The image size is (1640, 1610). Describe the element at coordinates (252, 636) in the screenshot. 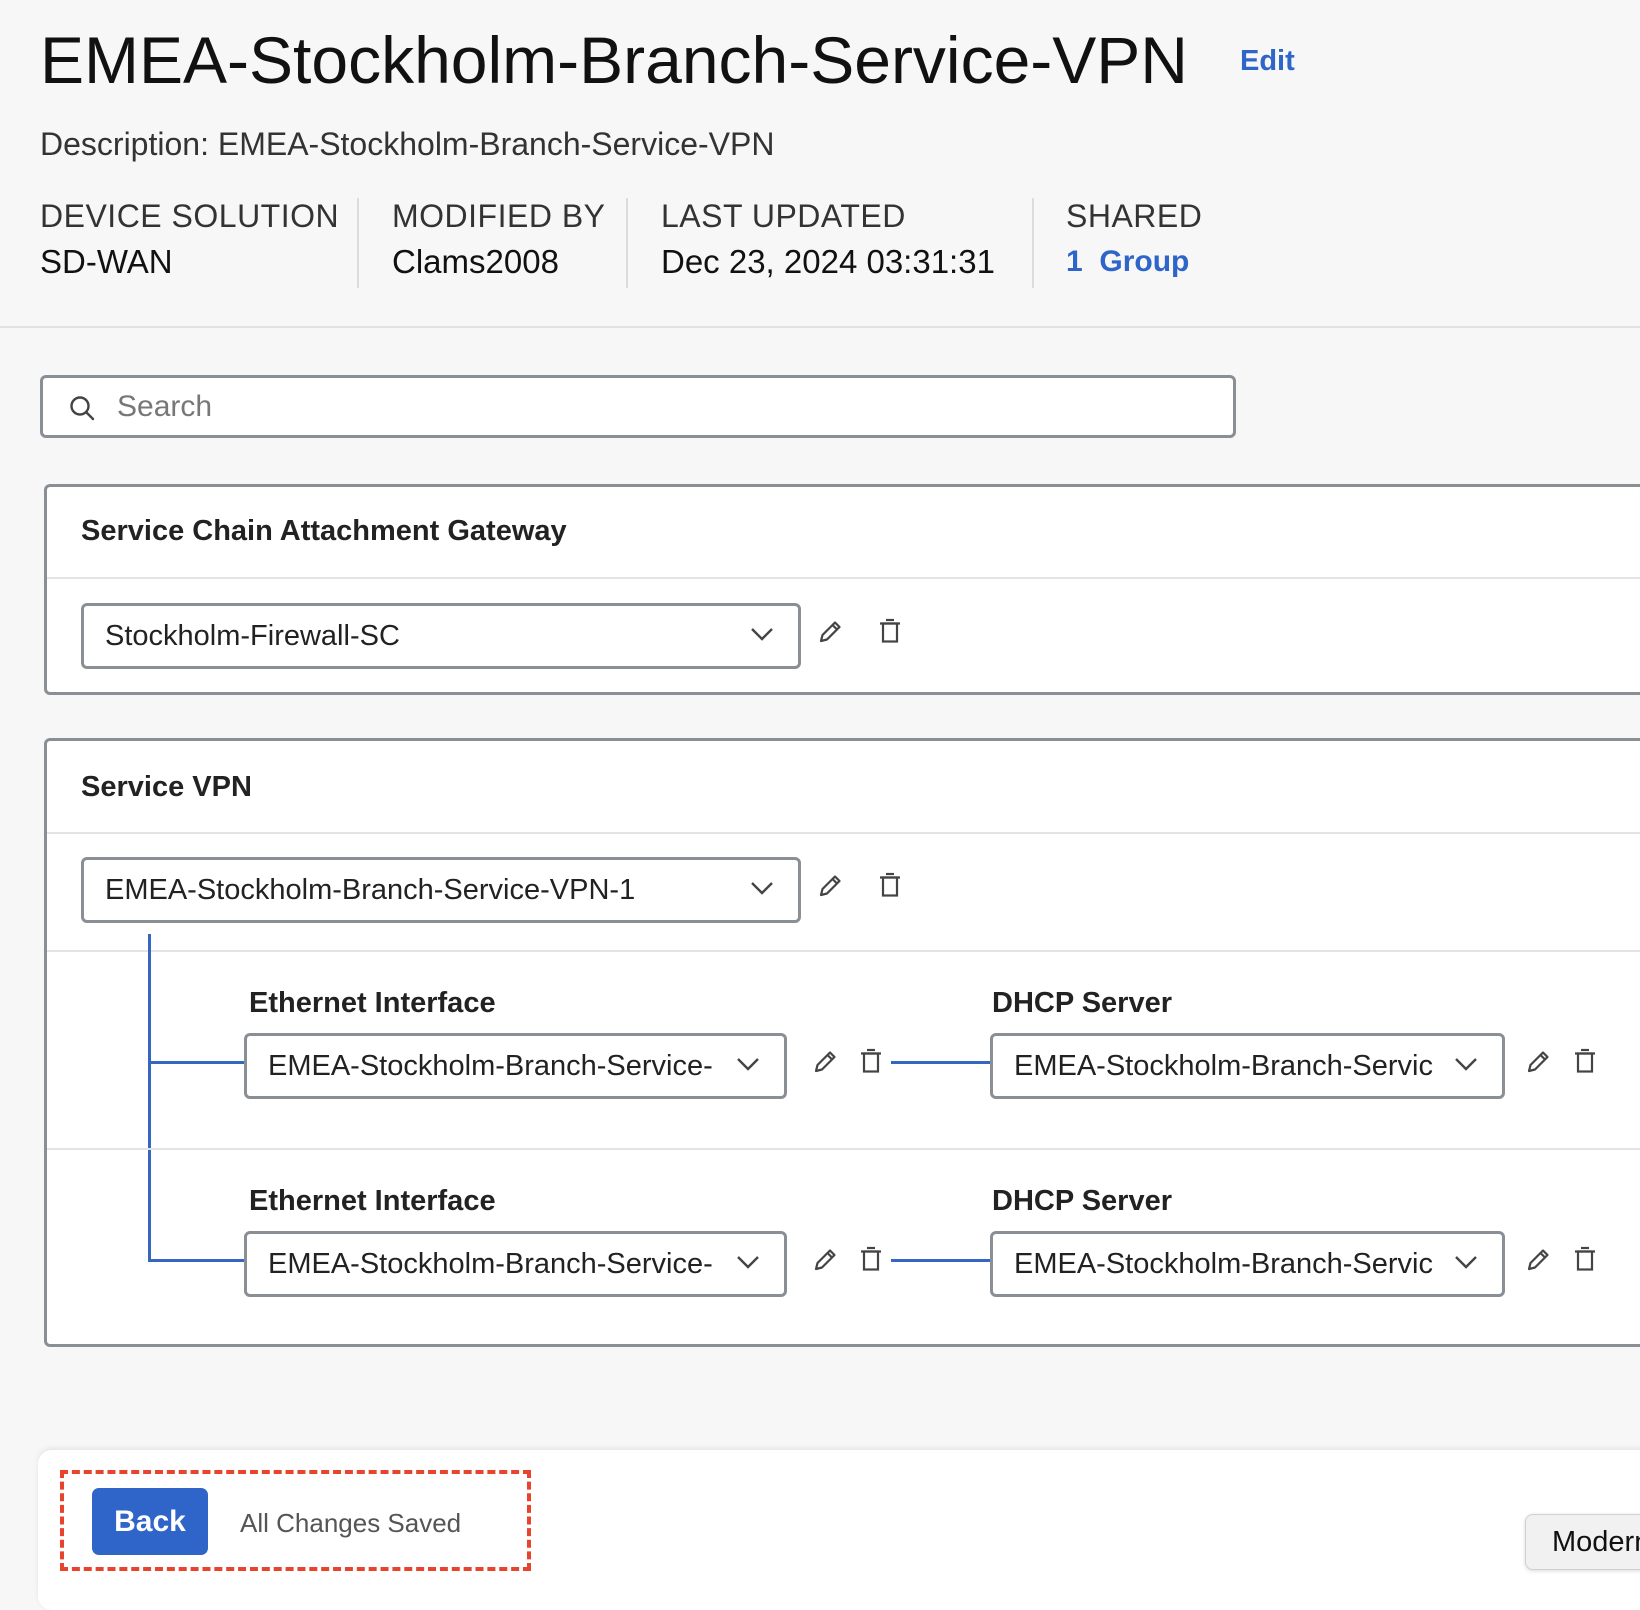

I see `select-value: Stockholm-Firewall-SC` at that location.